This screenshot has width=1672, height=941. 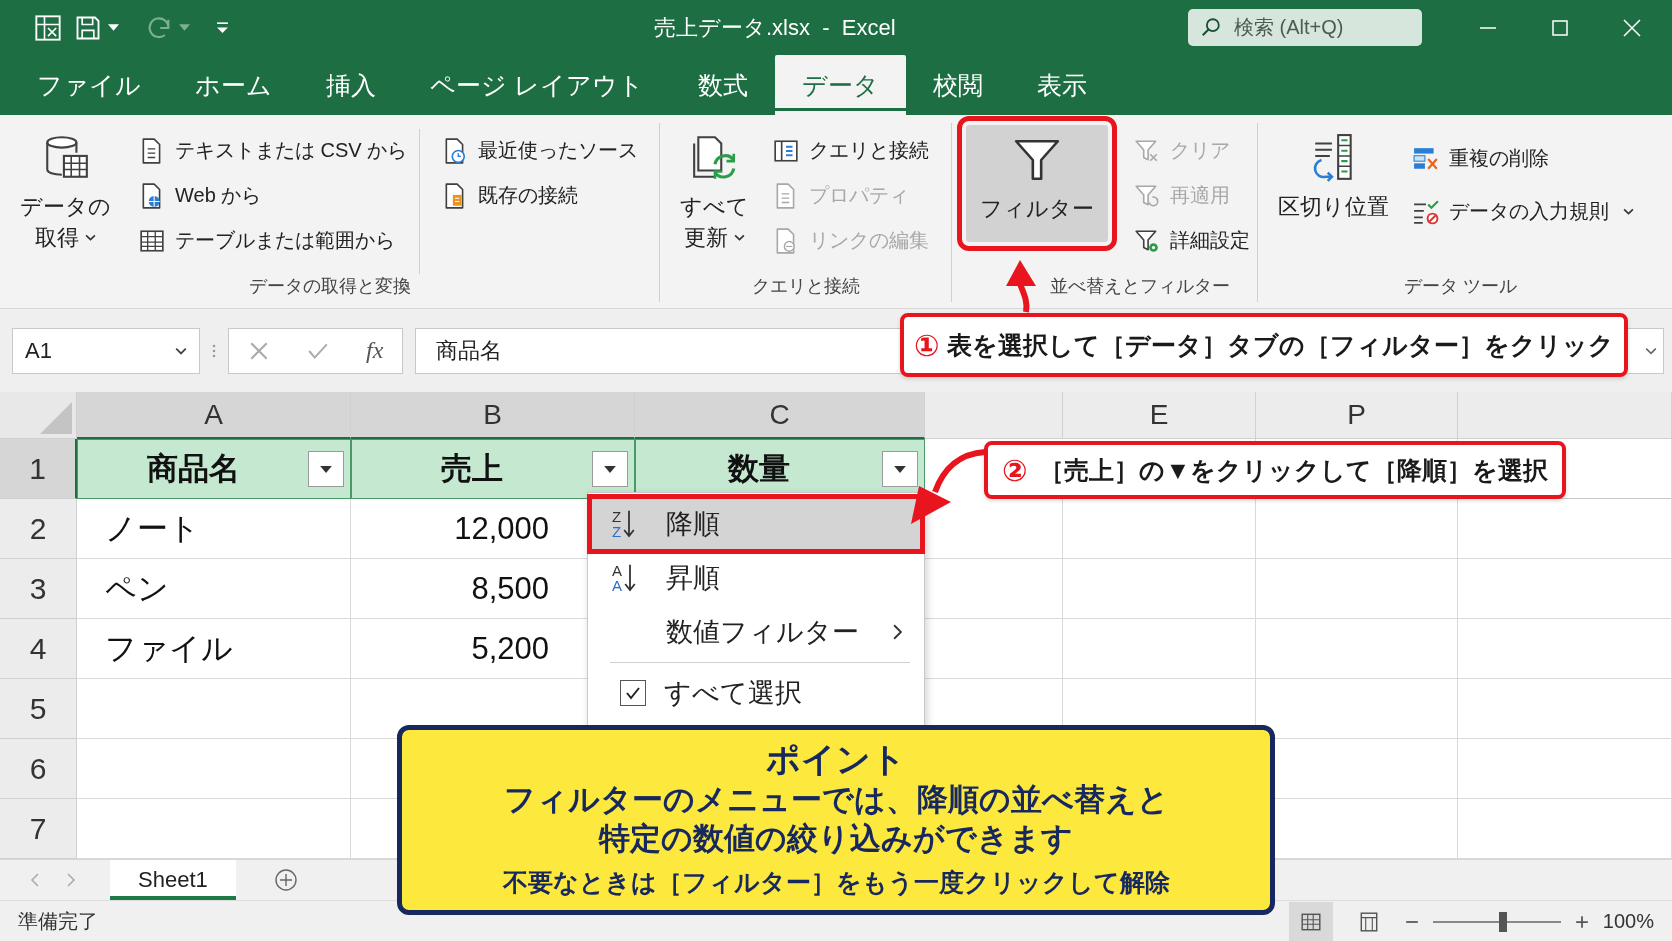 I want to click on callout-text: ［売上］の▼をクリックして［降順］を選択, so click(x=1294, y=470).